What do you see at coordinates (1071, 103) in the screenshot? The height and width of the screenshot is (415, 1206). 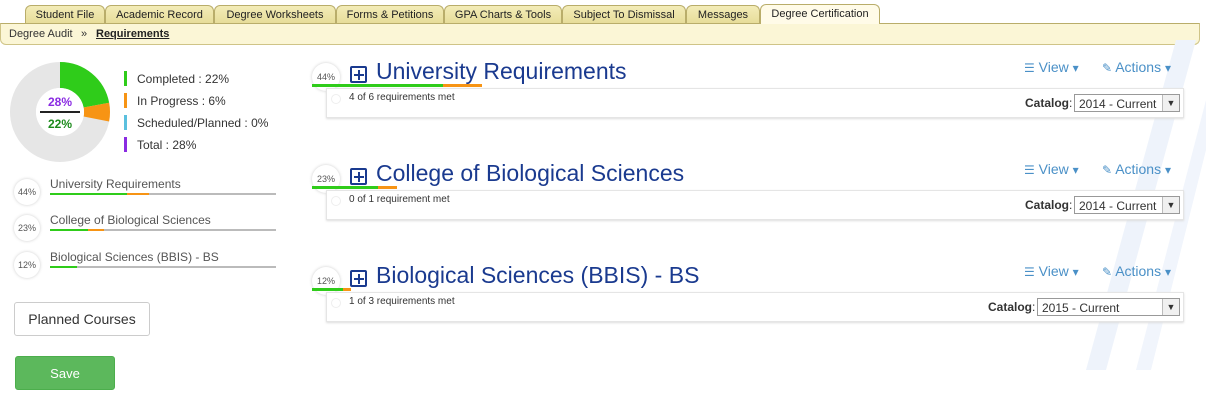 I see `catalog-label-colon: :` at bounding box center [1071, 103].